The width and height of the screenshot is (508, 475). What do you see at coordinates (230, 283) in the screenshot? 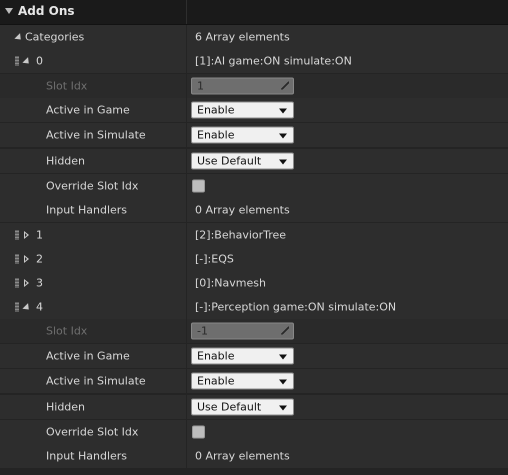
I see `element-summary: [0]:Navmesh` at bounding box center [230, 283].